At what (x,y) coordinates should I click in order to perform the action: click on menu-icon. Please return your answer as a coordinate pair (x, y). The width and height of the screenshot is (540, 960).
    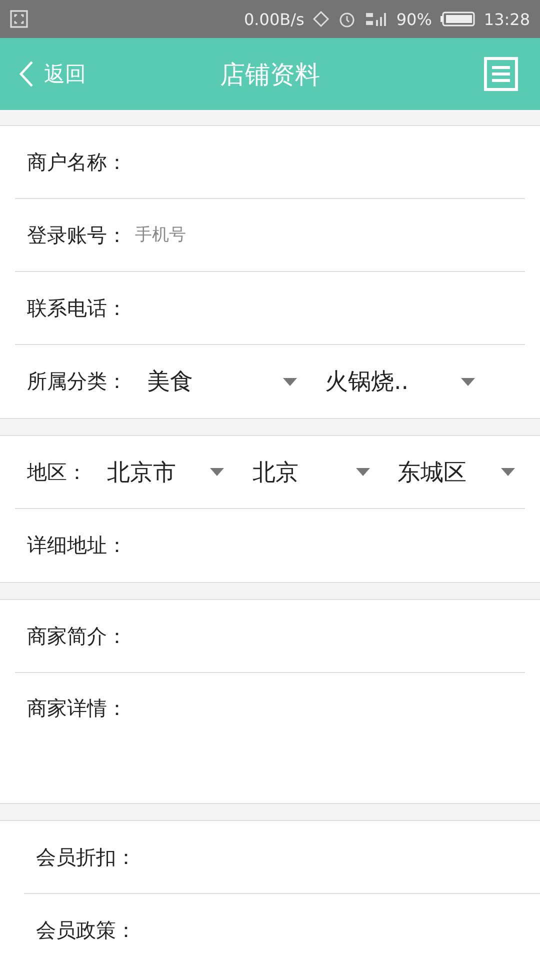
    Looking at the image, I should click on (501, 74).